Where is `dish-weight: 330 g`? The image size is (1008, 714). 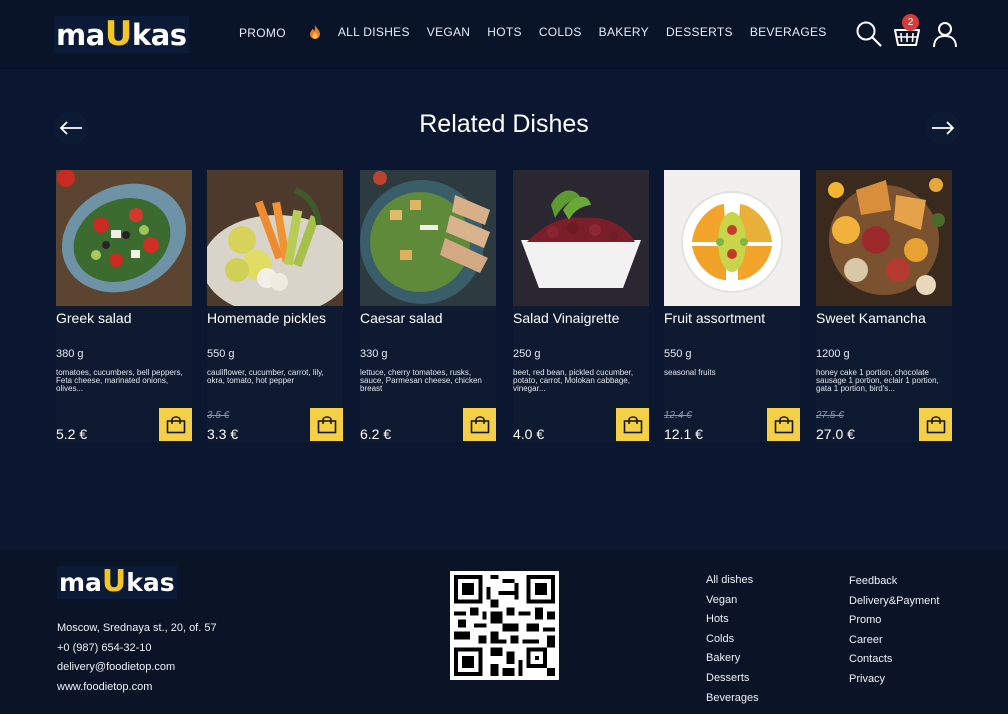 dish-weight: 330 g is located at coordinates (374, 354).